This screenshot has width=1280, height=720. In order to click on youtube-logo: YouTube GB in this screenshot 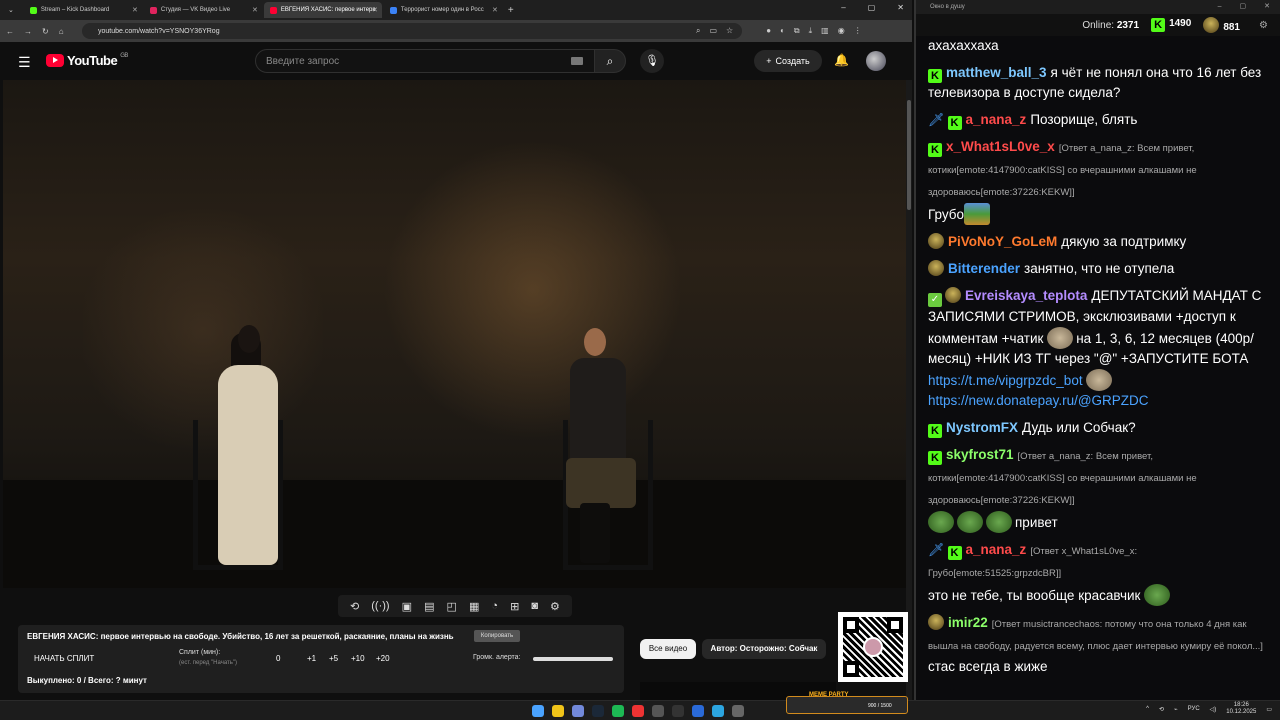, I will do `click(87, 60)`.